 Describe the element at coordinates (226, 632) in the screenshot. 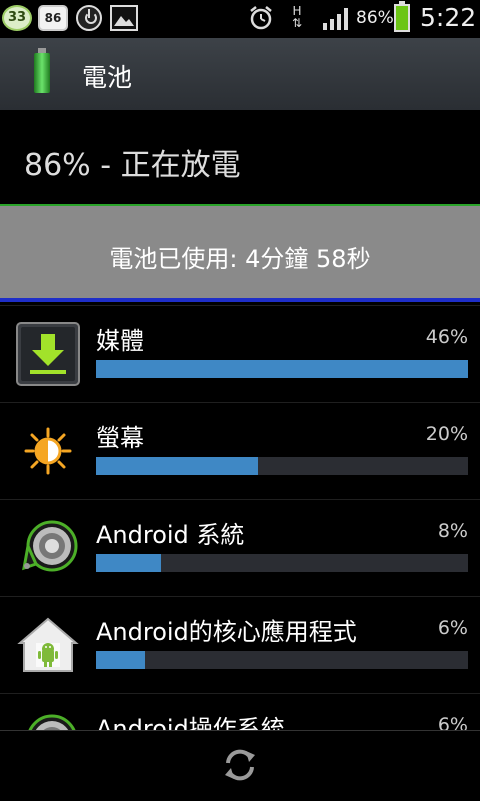

I see `app-name: Android的核心應用程式` at that location.